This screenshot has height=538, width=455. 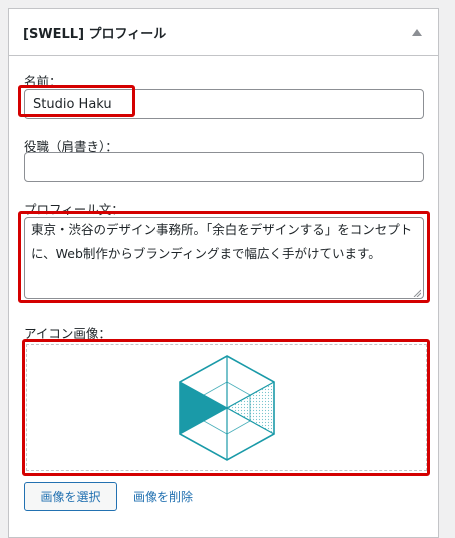 What do you see at coordinates (70, 496) in the screenshot?
I see `select-image-button: 画像を選択` at bounding box center [70, 496].